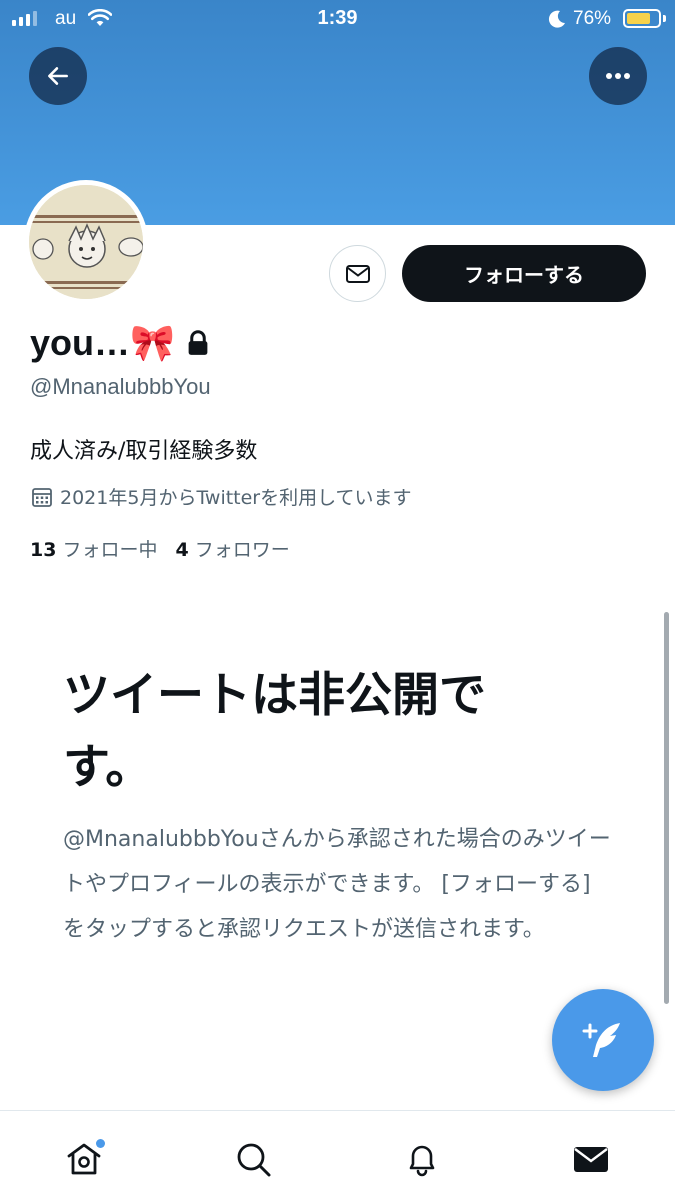  I want to click on arrow-left-icon, so click(58, 76).